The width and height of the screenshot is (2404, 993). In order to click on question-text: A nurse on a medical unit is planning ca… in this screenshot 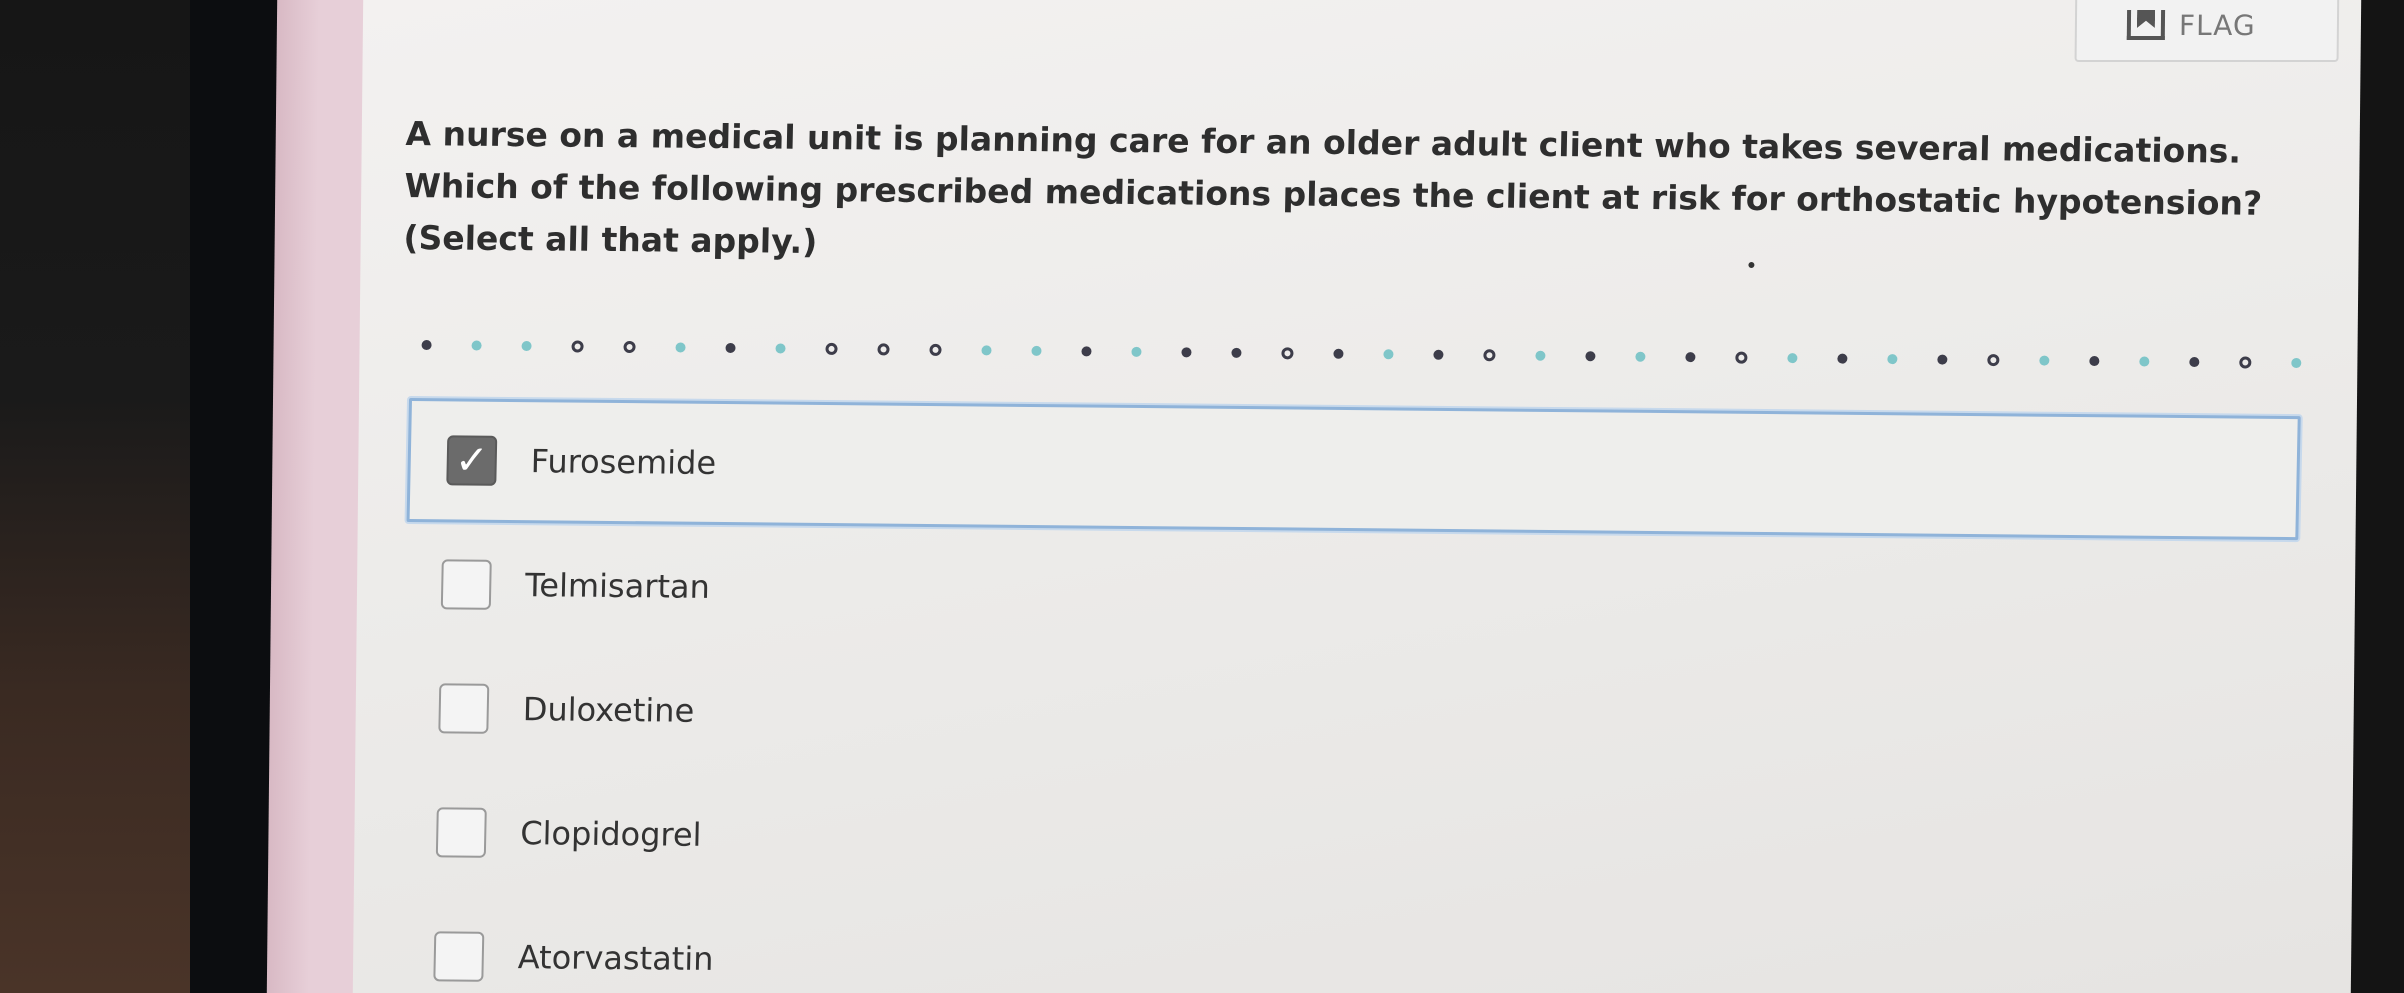, I will do `click(1333, 187)`.